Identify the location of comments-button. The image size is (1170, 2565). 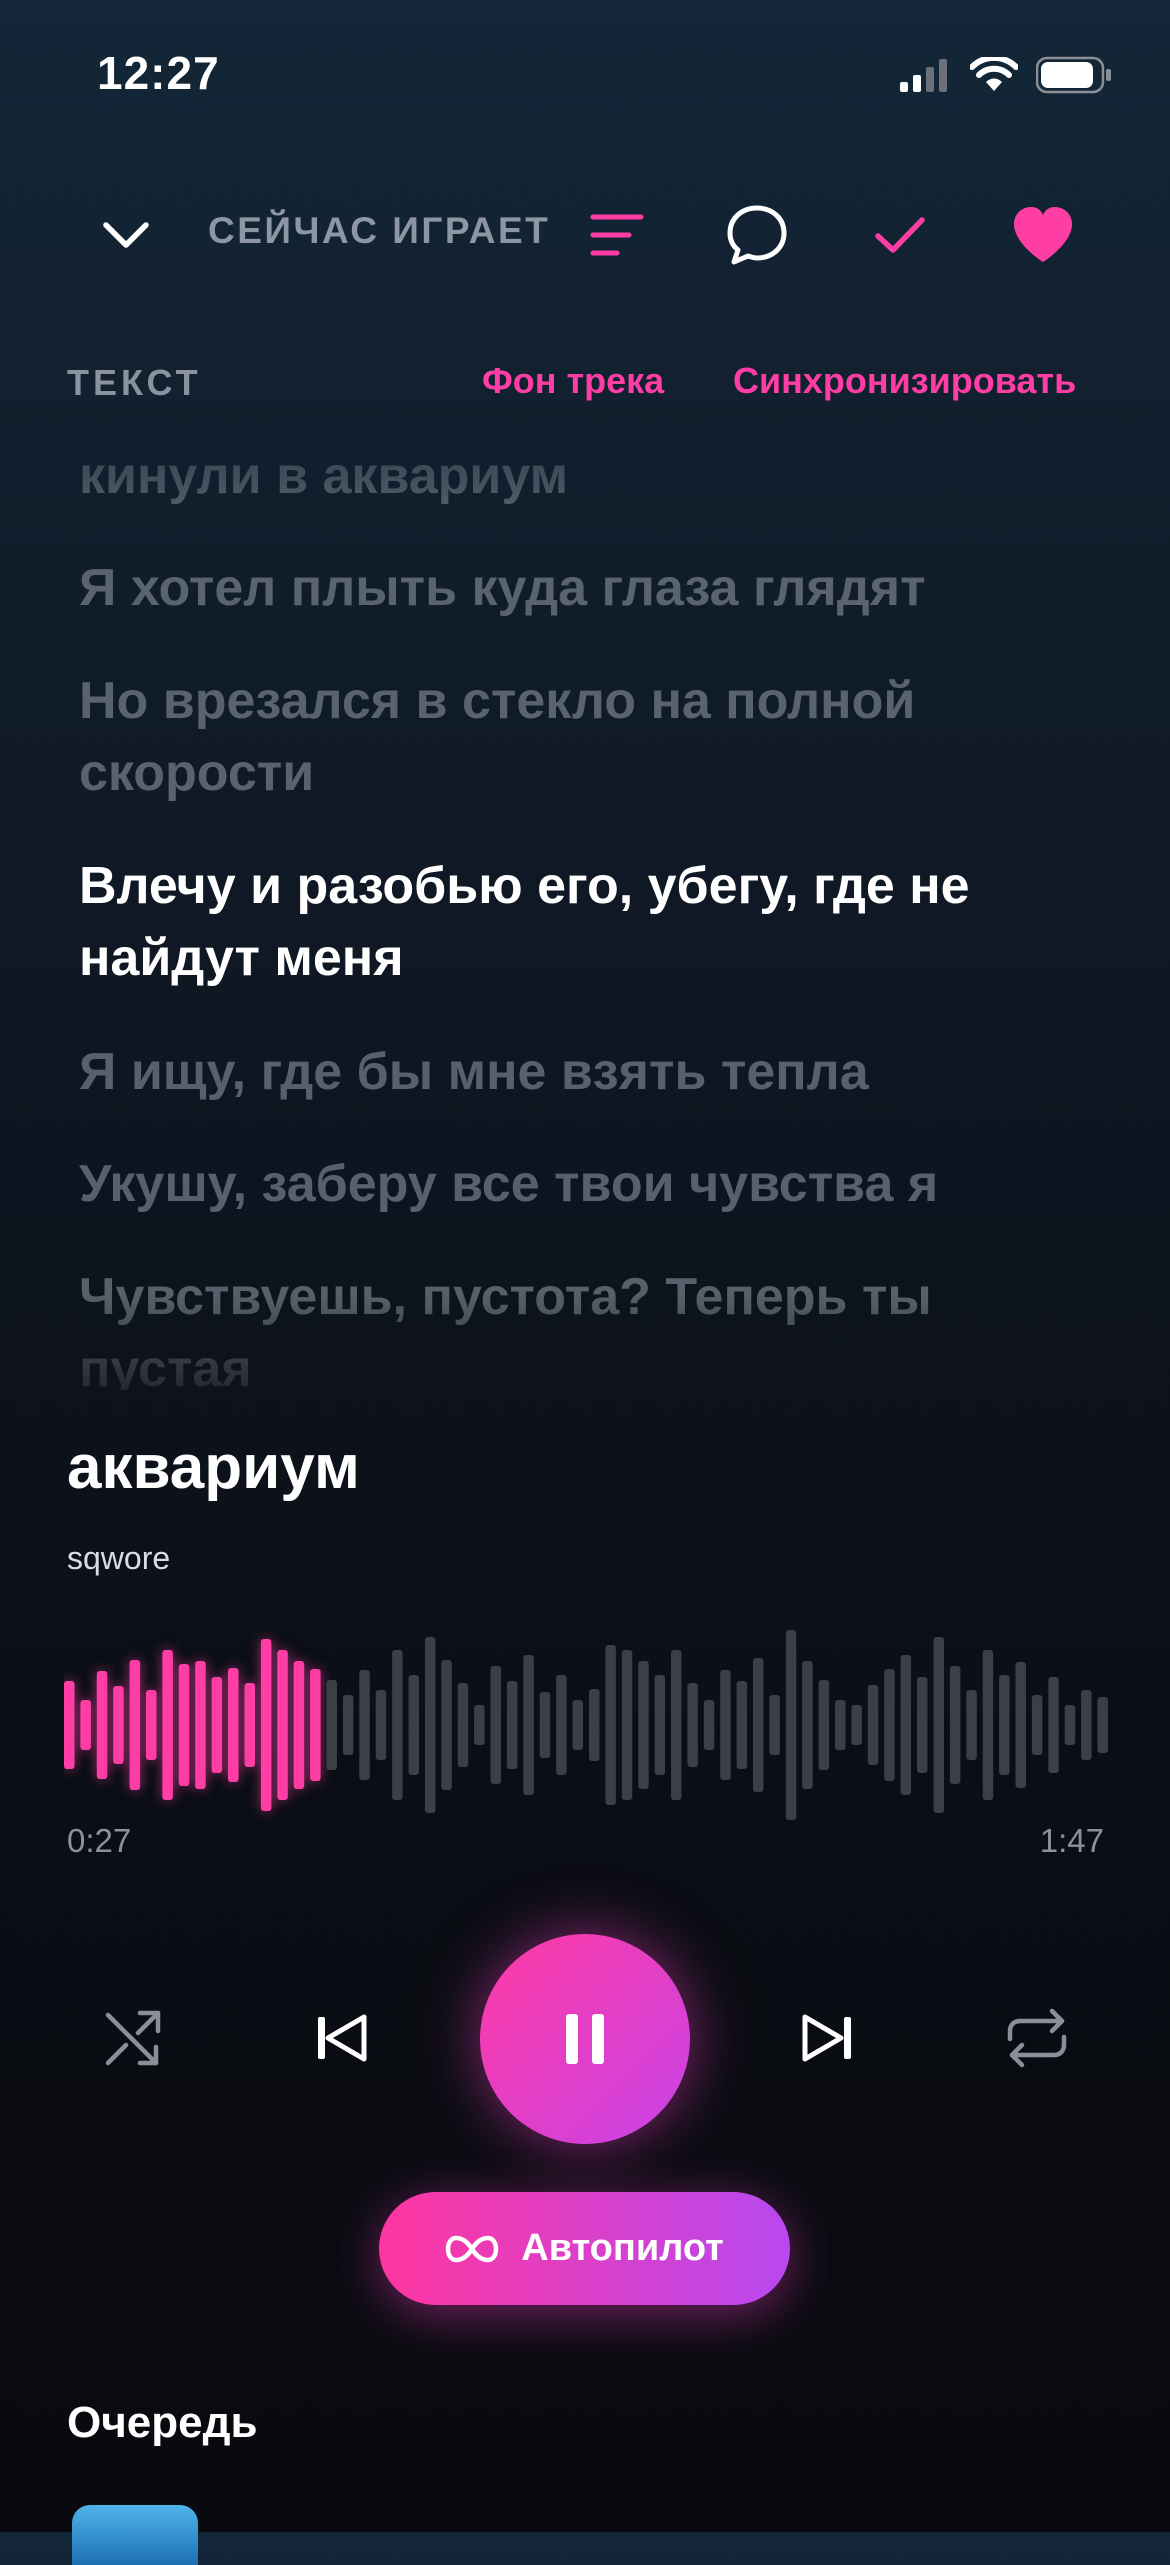
(757, 235).